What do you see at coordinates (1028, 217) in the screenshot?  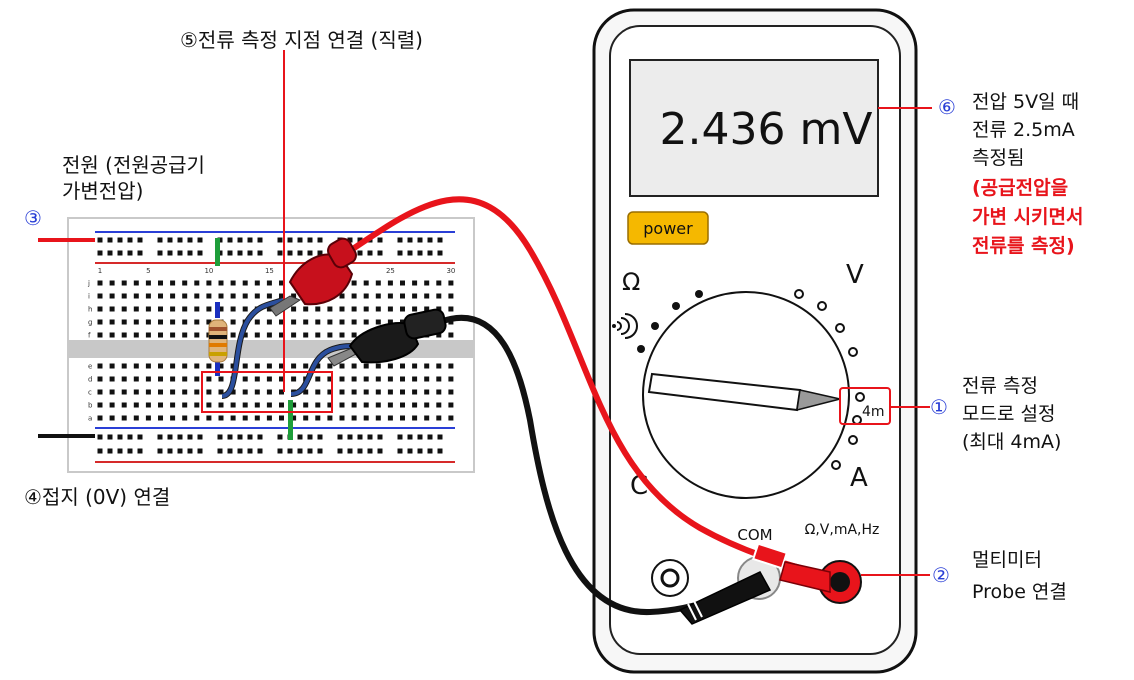 I see `label-6-red-line-2: 가변 시키면서` at bounding box center [1028, 217].